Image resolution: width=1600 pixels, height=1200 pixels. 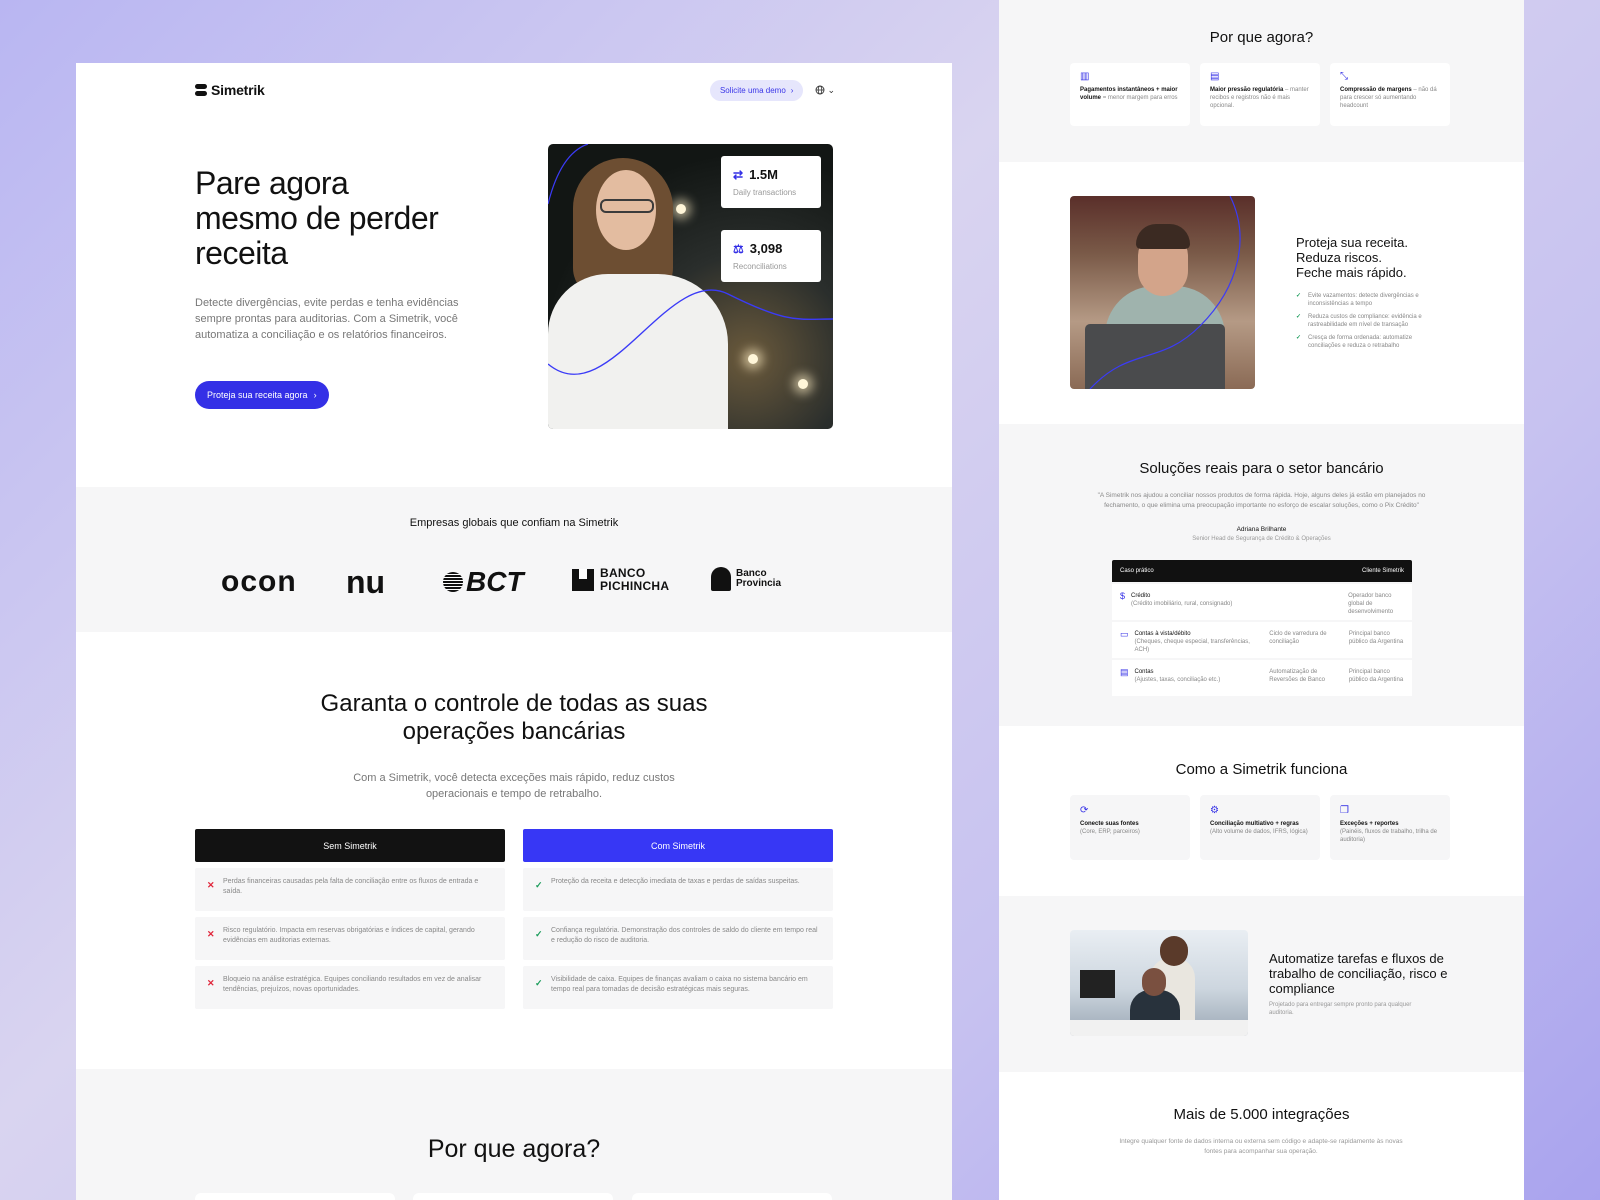 I want to click on control-title-line1: Garanta o controle de todas as suas, so click(x=514, y=703).